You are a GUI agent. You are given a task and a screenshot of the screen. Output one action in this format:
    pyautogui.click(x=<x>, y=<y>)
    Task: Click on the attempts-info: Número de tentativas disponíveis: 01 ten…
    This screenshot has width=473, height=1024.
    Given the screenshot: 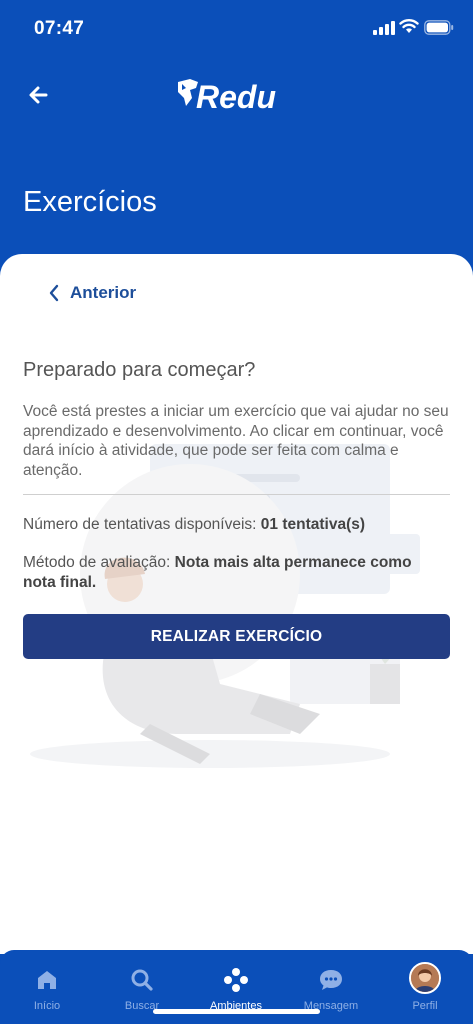 What is the action you would take?
    pyautogui.click(x=194, y=525)
    